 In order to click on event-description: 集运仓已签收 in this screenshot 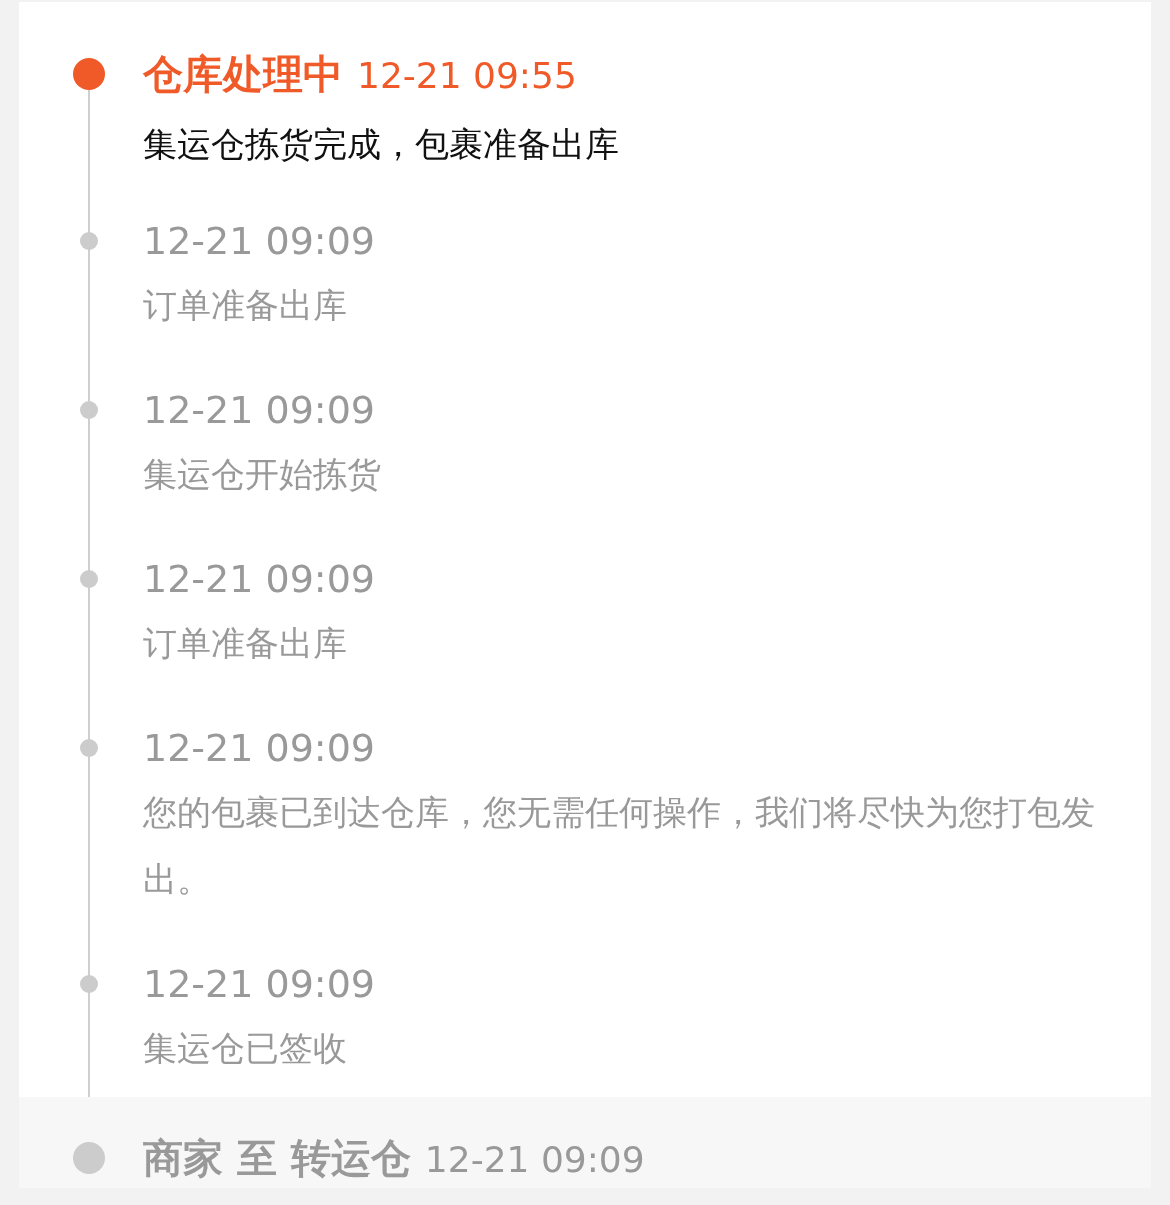, I will do `click(245, 1048)`.